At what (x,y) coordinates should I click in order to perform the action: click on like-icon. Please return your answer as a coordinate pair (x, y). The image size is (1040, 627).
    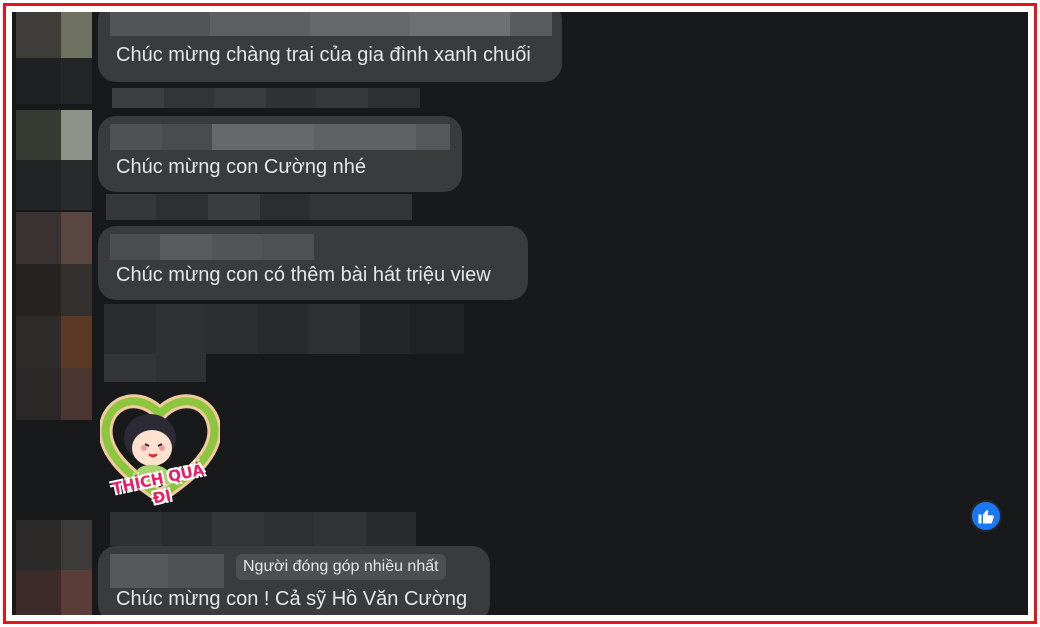
    Looking at the image, I should click on (986, 516).